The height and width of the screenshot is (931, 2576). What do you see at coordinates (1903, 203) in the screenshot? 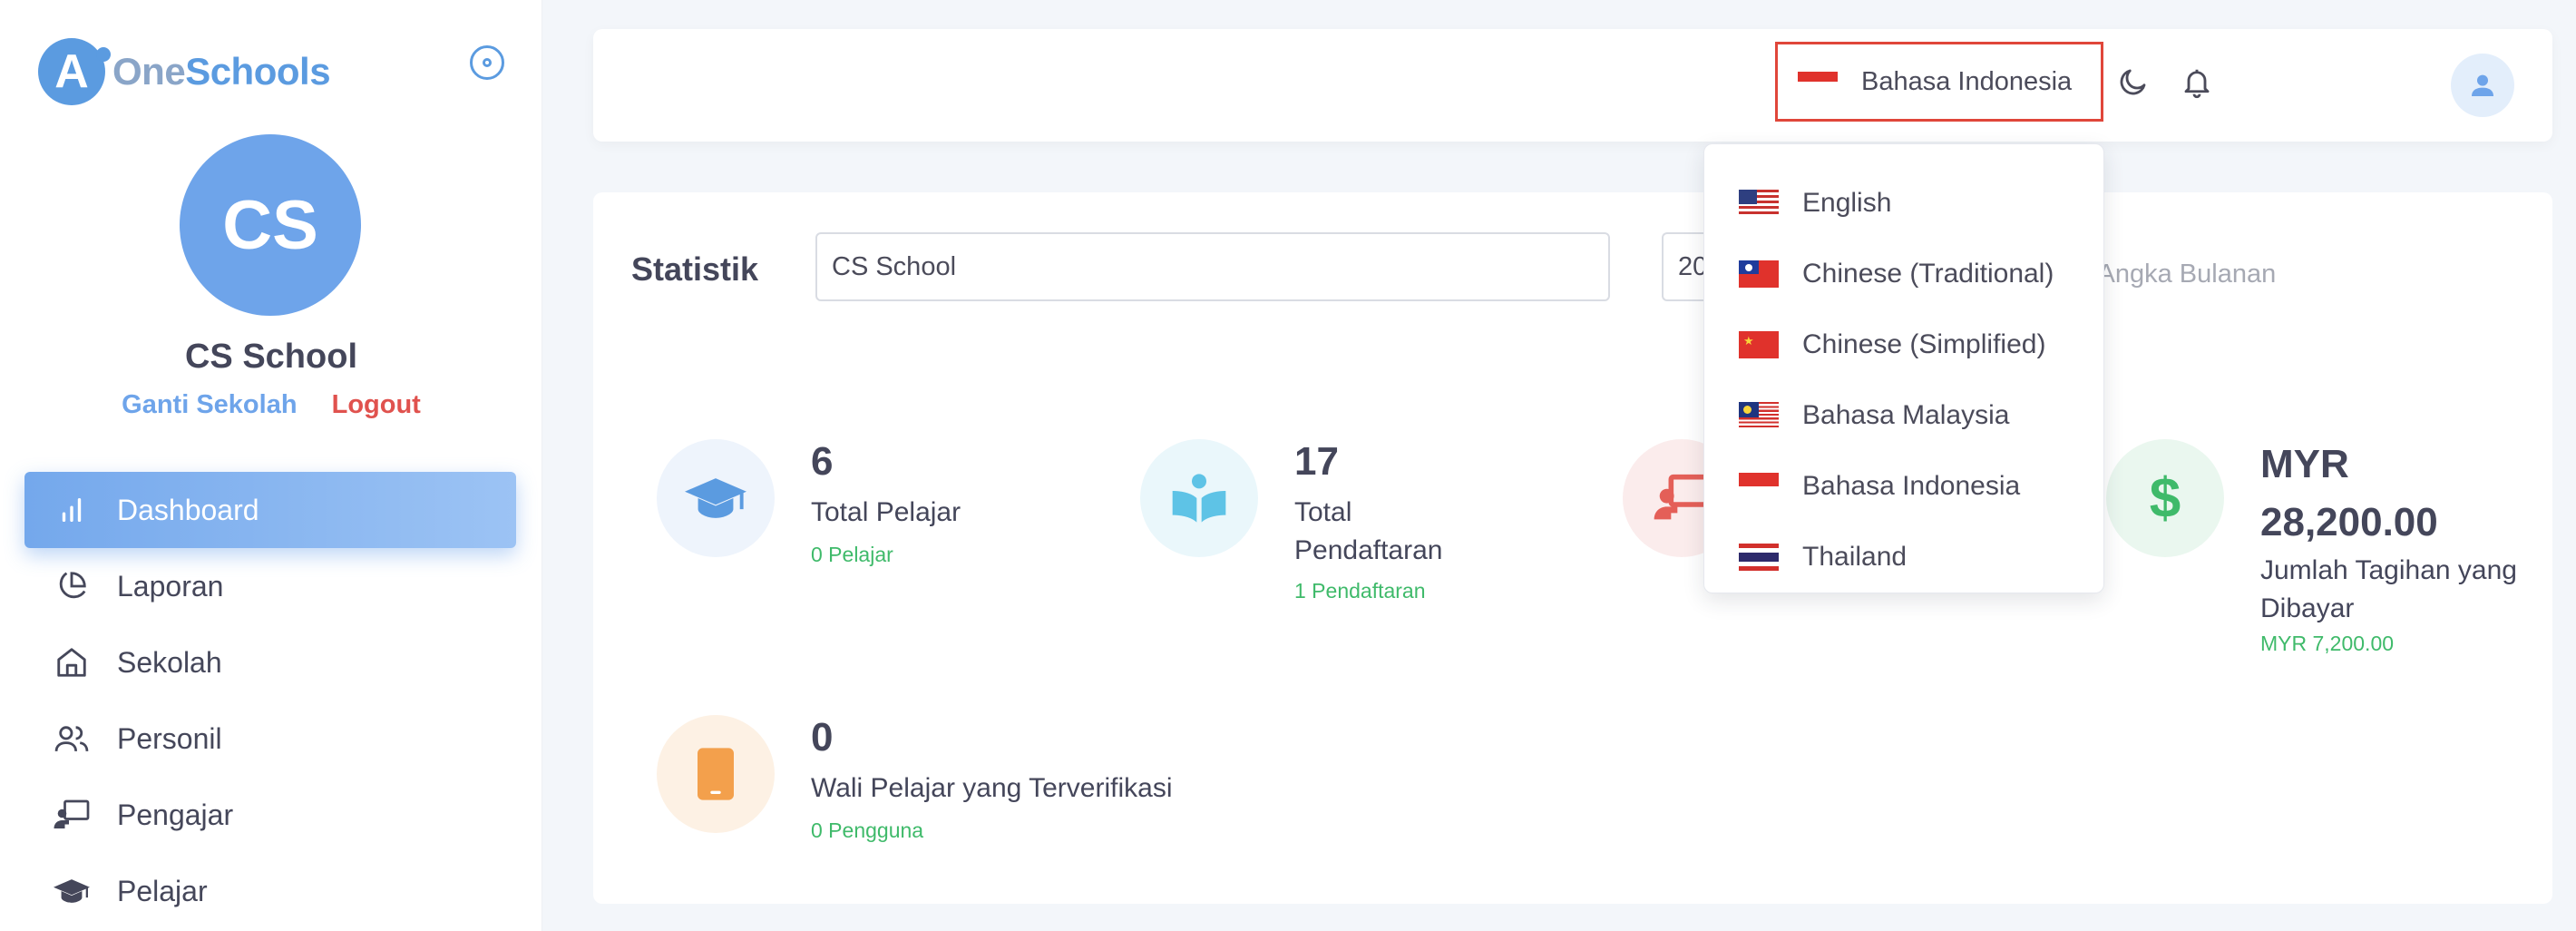
I see `language-option-english: English` at bounding box center [1903, 203].